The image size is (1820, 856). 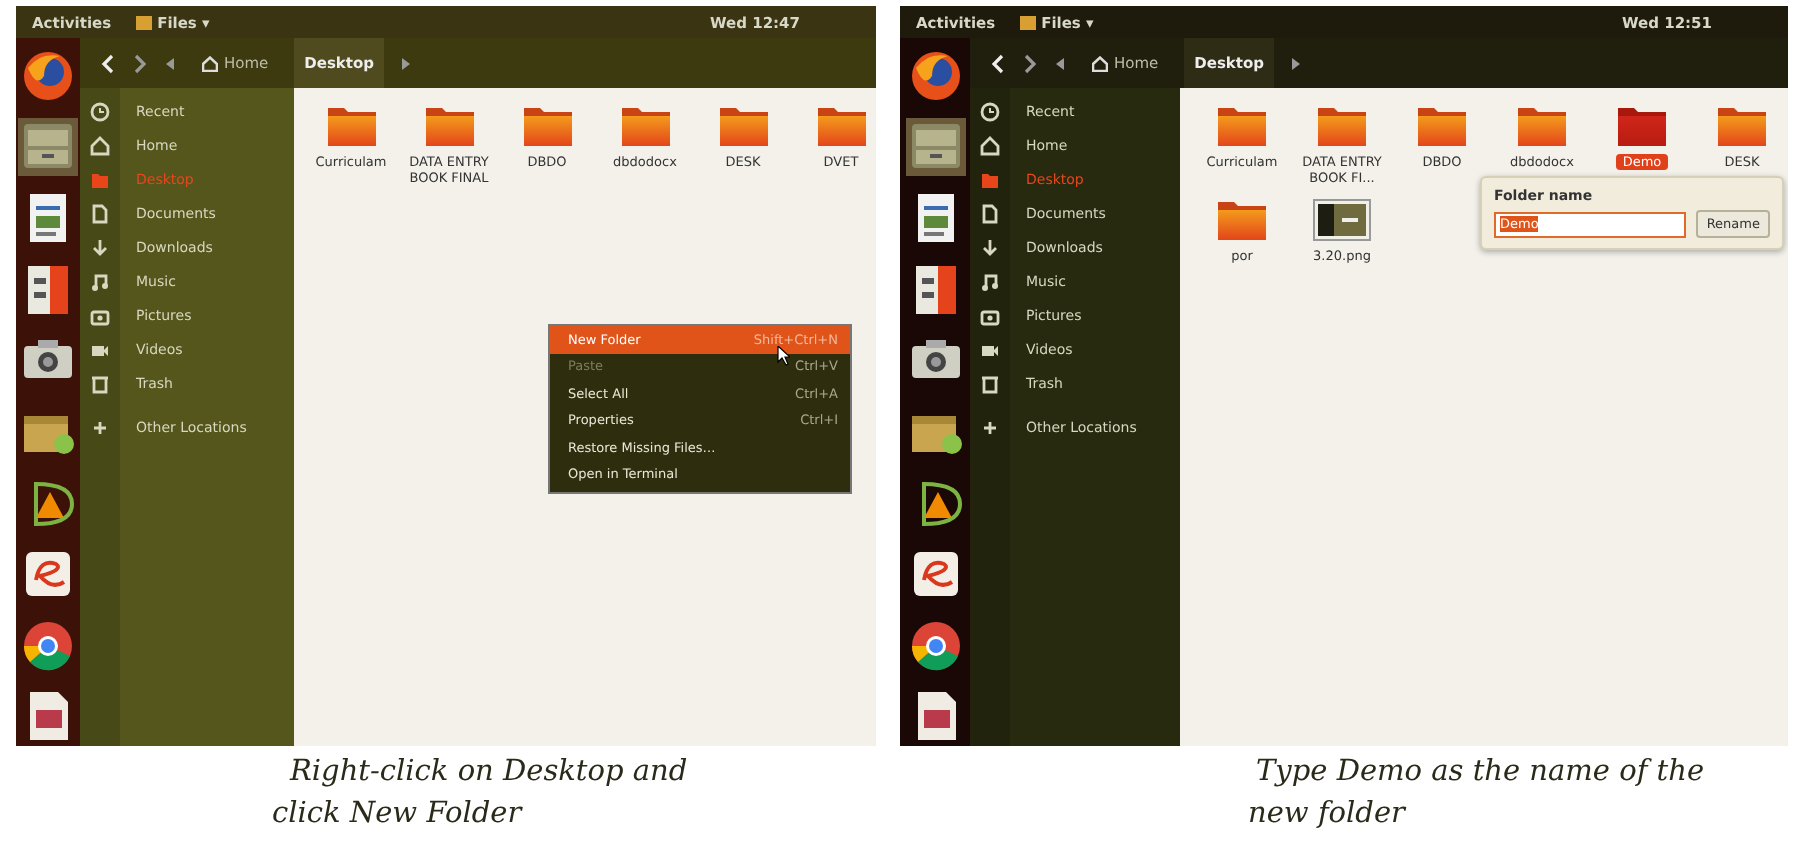 I want to click on cursor-icon, so click(x=783, y=356).